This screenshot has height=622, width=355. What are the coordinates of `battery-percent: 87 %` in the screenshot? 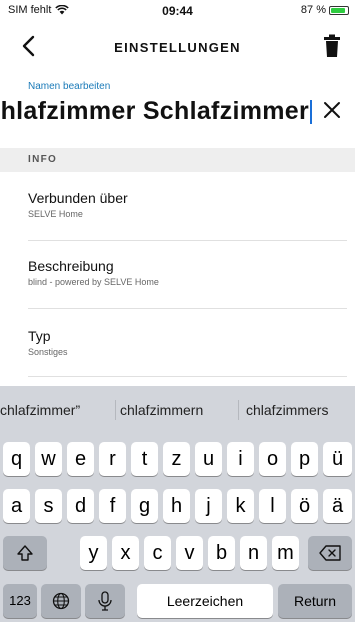 It's located at (313, 10).